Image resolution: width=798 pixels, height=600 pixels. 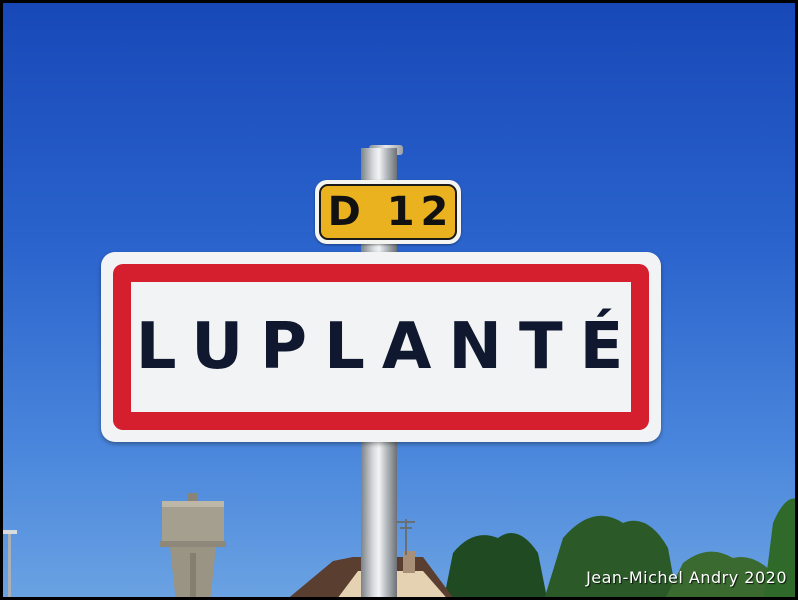 I want to click on antenna, so click(x=406, y=537).